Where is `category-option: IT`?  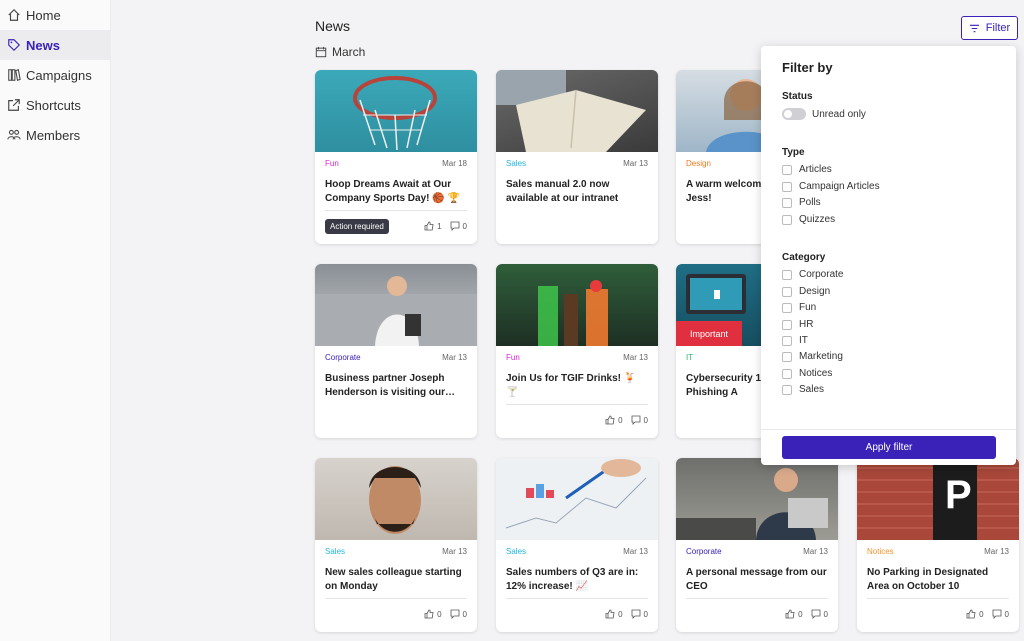
category-option: IT is located at coordinates (795, 340).